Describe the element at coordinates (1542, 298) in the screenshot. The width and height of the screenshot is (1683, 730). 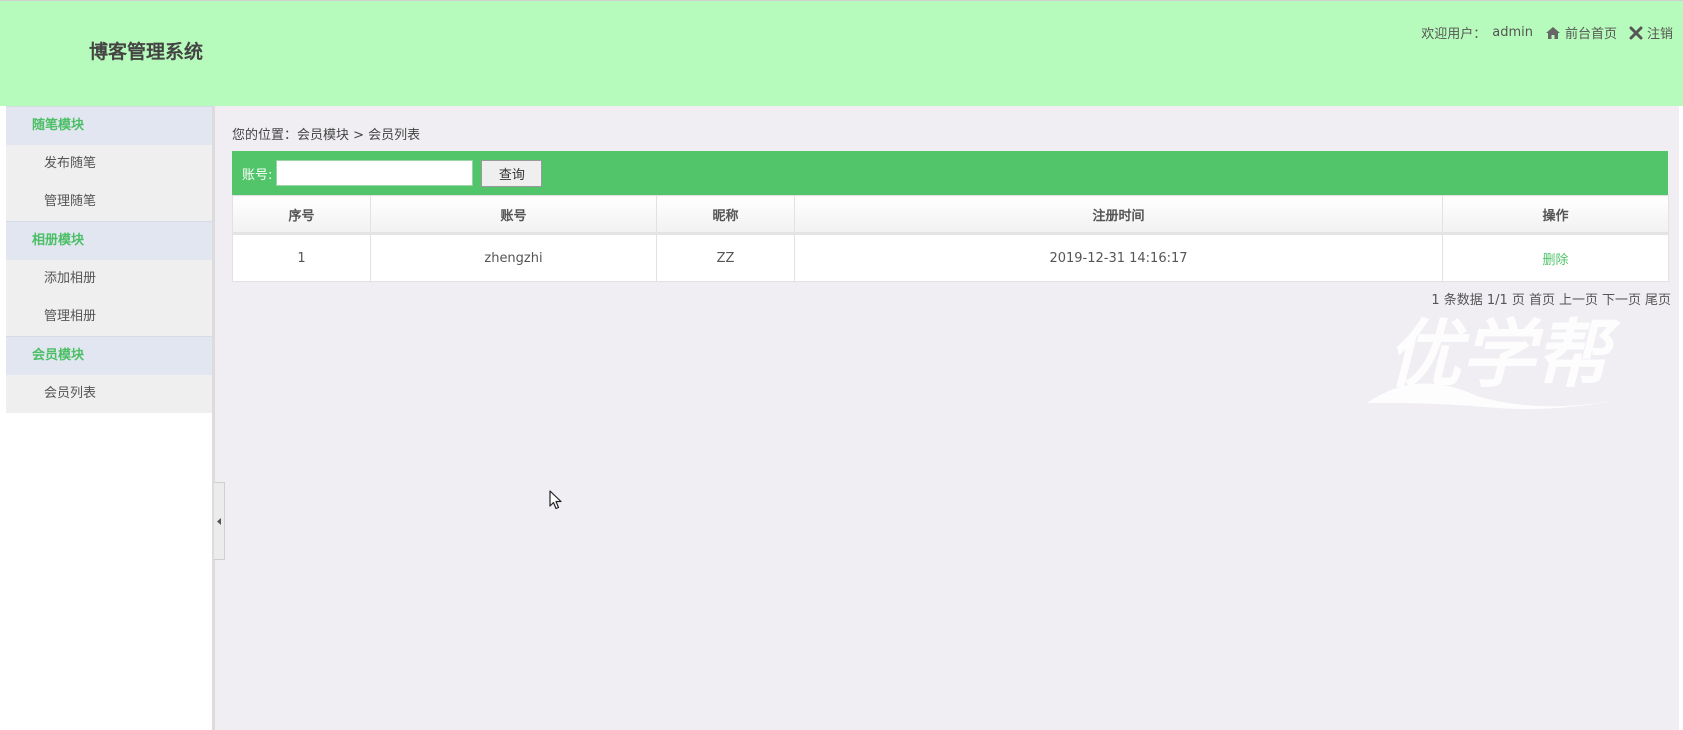
I see `first-page-link: 首页` at that location.